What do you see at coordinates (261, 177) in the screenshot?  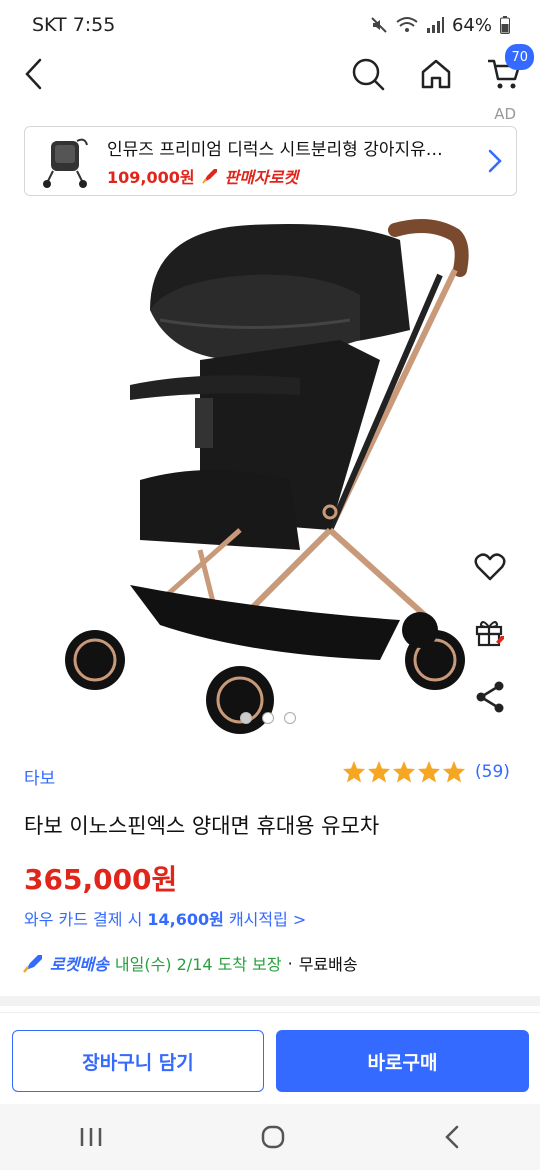 I see `ad-seller-rocket-badge: 판매자로켓` at bounding box center [261, 177].